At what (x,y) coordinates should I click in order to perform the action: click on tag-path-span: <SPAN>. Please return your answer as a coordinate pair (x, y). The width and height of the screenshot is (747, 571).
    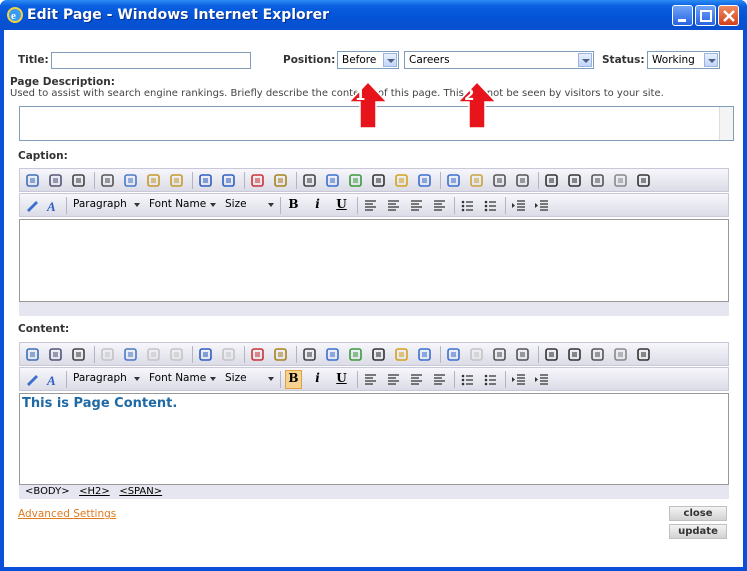
    Looking at the image, I should click on (140, 491).